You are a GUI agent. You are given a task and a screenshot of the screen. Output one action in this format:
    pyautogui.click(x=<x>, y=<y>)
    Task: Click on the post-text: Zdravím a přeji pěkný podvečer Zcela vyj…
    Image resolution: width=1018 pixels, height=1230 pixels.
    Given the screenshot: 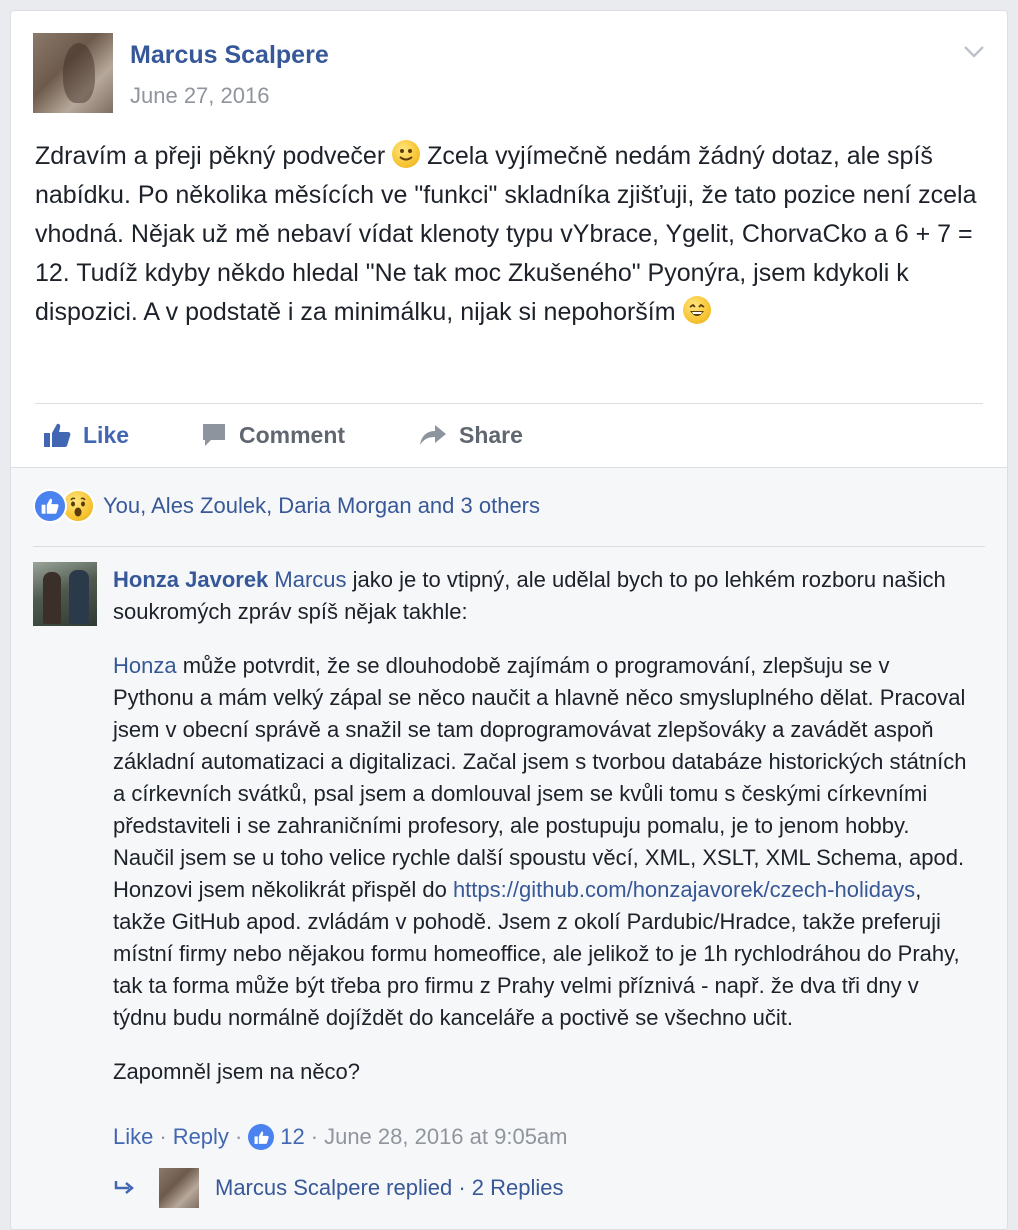 What is the action you would take?
    pyautogui.click(x=515, y=234)
    